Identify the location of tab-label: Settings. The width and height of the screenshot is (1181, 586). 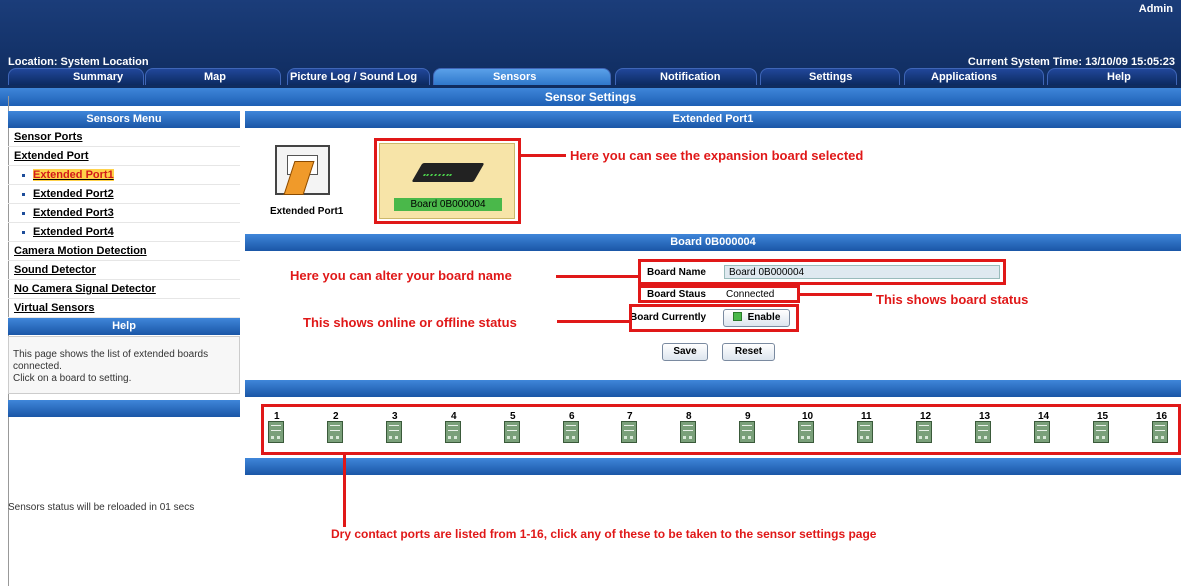
(831, 77).